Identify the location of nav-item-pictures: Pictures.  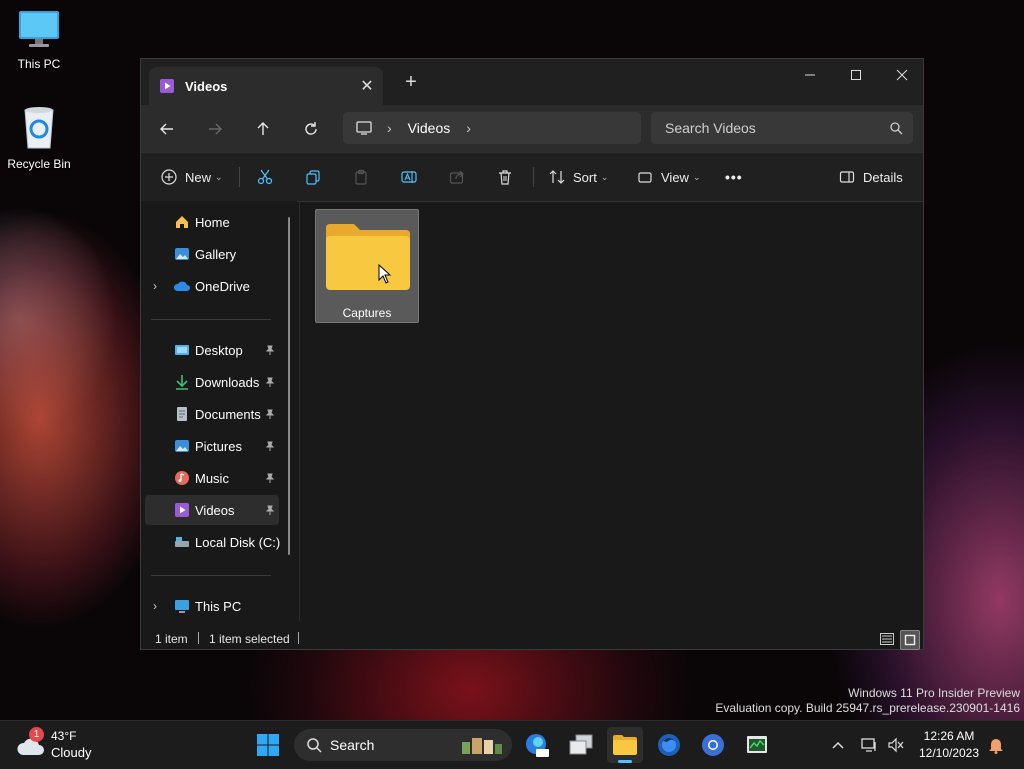
(212, 446).